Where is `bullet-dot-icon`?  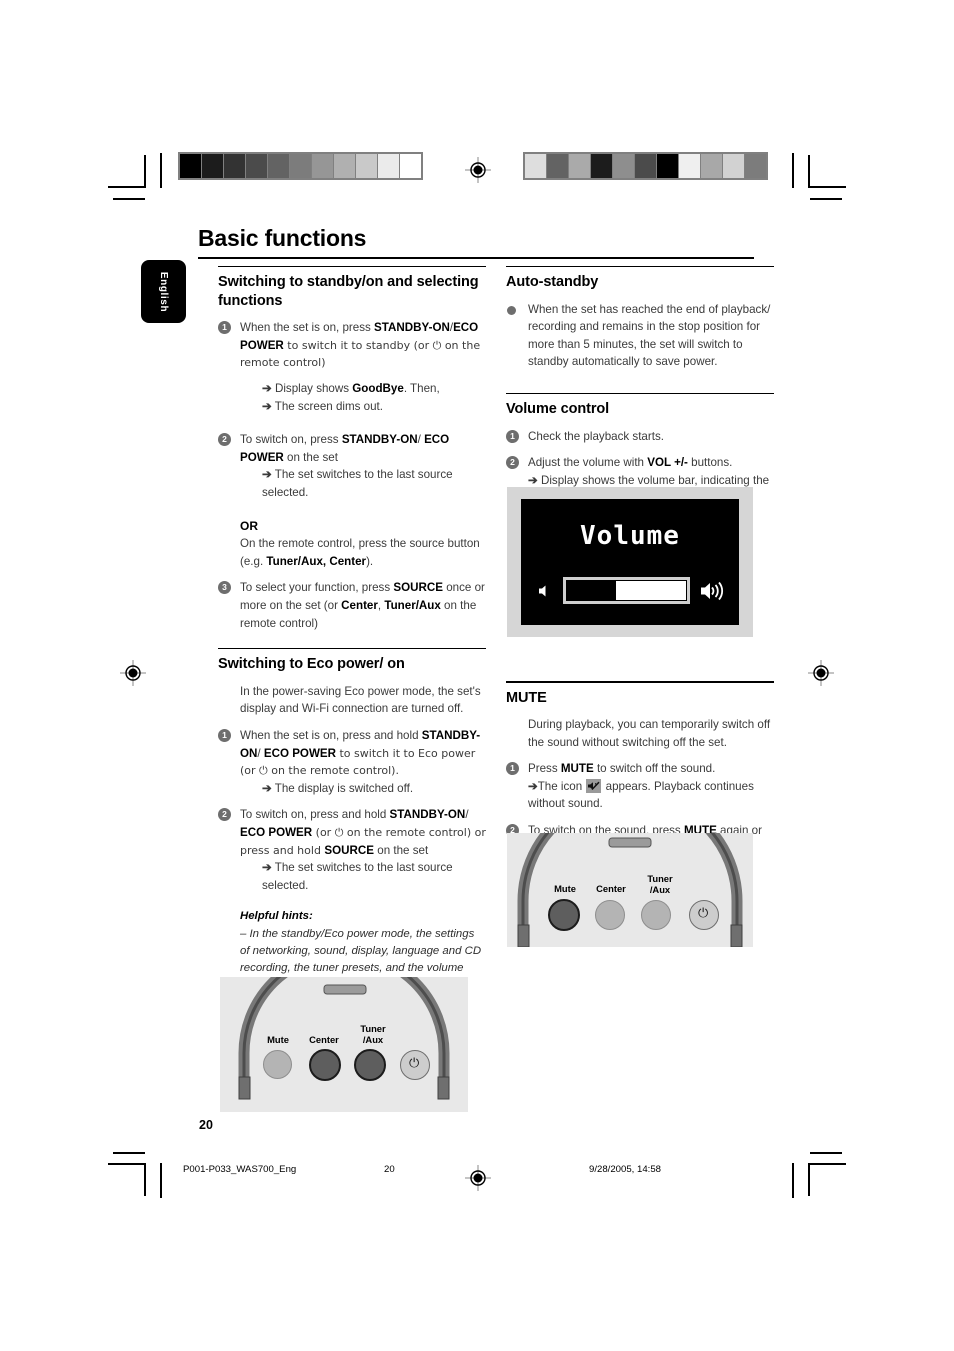
bullet-dot-icon is located at coordinates (511, 310).